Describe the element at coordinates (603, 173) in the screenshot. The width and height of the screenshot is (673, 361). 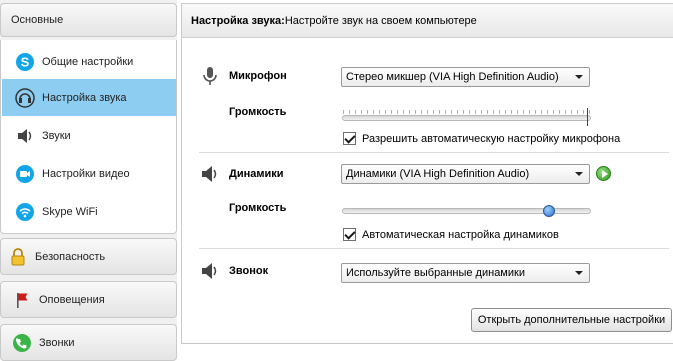
I see `play-test-sound-button` at that location.